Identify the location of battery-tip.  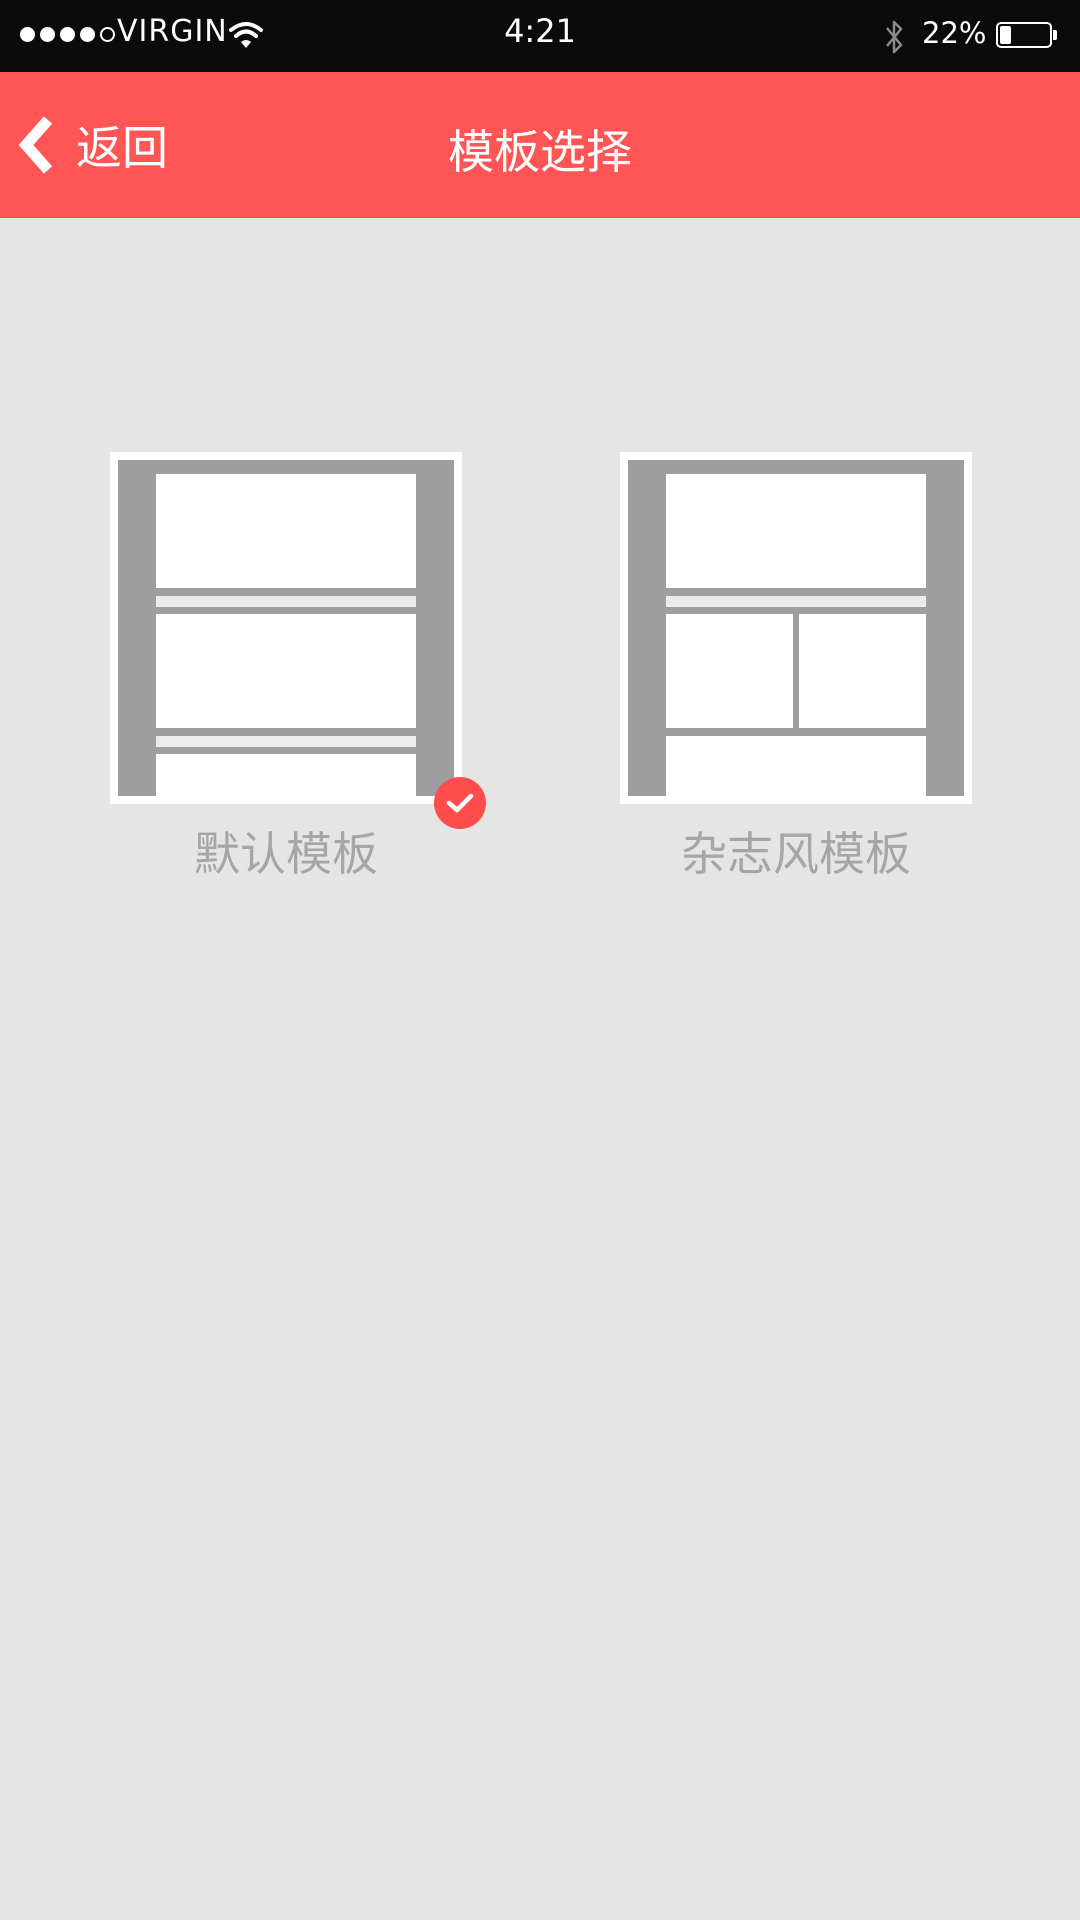
(1055, 35).